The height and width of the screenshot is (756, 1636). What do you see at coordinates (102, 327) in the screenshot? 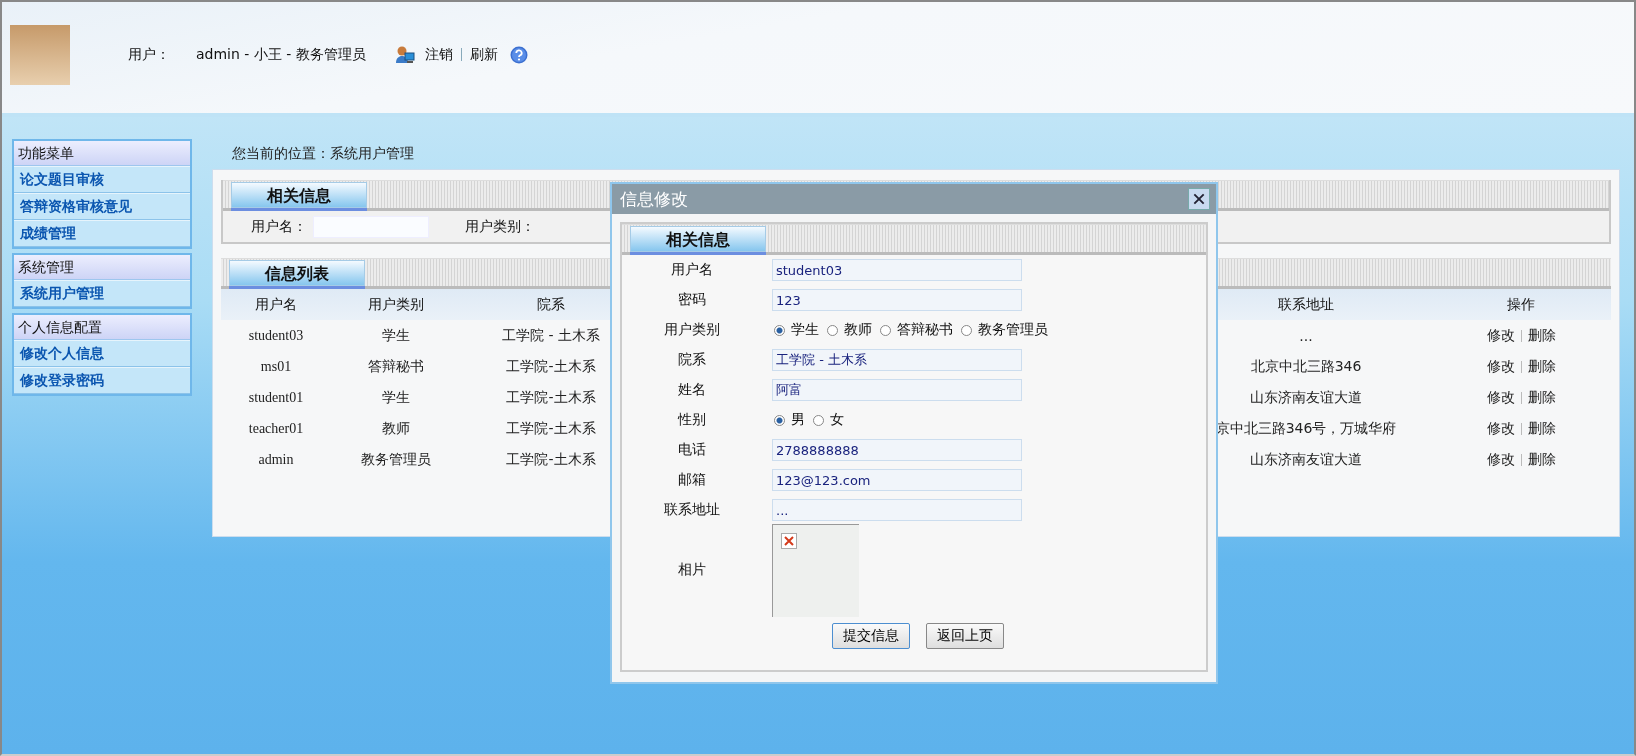
I see `menu-group-title: 个人信息配置` at bounding box center [102, 327].